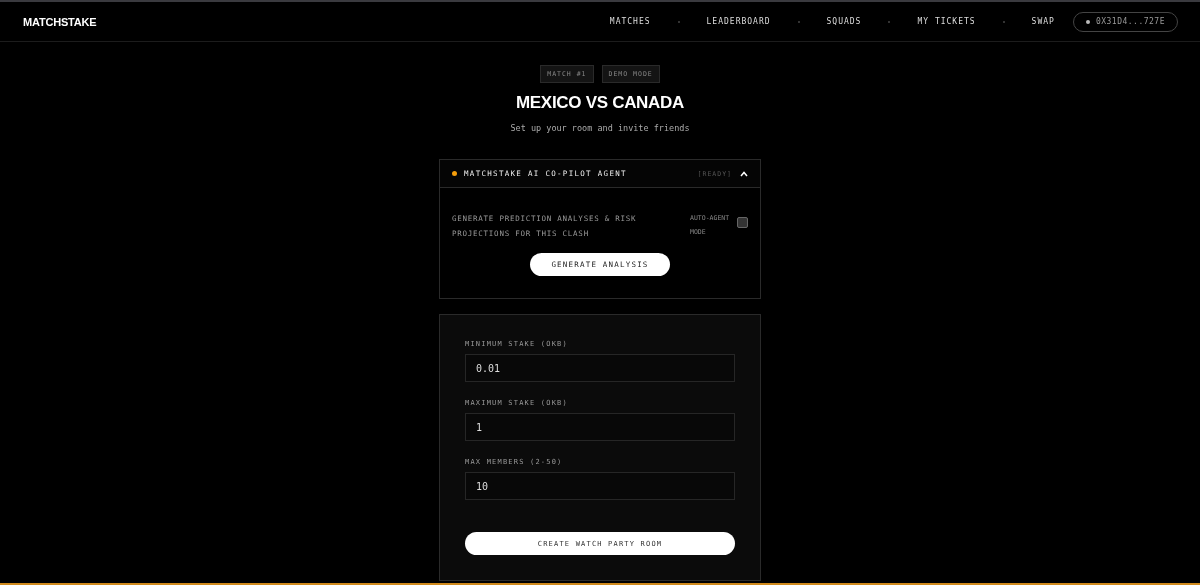 The width and height of the screenshot is (1200, 585). Describe the element at coordinates (600, 103) in the screenshot. I see `page-title: MEXICO VS CANADA` at that location.